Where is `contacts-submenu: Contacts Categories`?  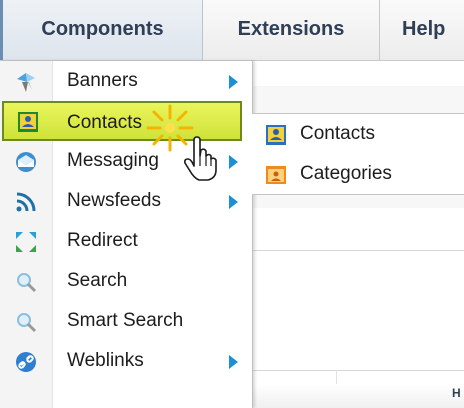
contacts-submenu: Contacts Categories is located at coordinates (358, 154).